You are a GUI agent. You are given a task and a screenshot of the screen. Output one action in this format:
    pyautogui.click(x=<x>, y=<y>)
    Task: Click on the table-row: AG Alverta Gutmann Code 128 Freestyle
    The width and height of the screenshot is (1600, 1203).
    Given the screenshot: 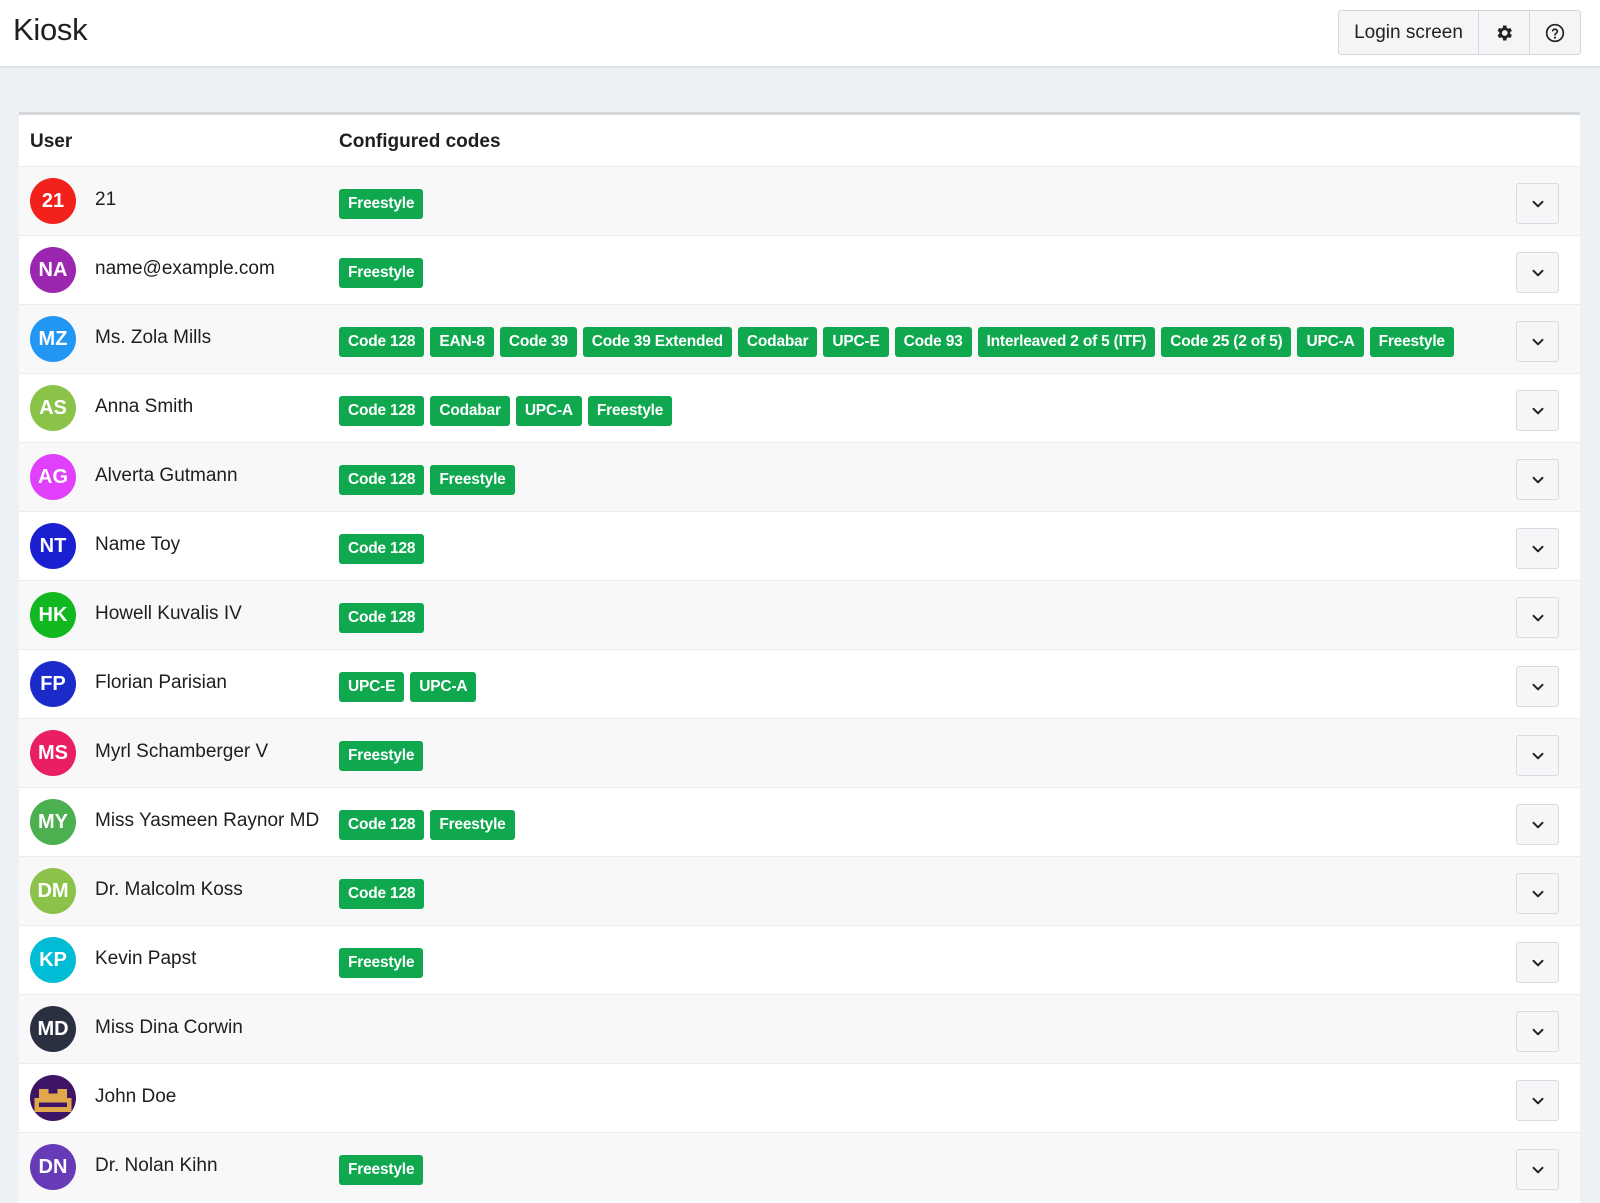 What is the action you would take?
    pyautogui.click(x=799, y=476)
    